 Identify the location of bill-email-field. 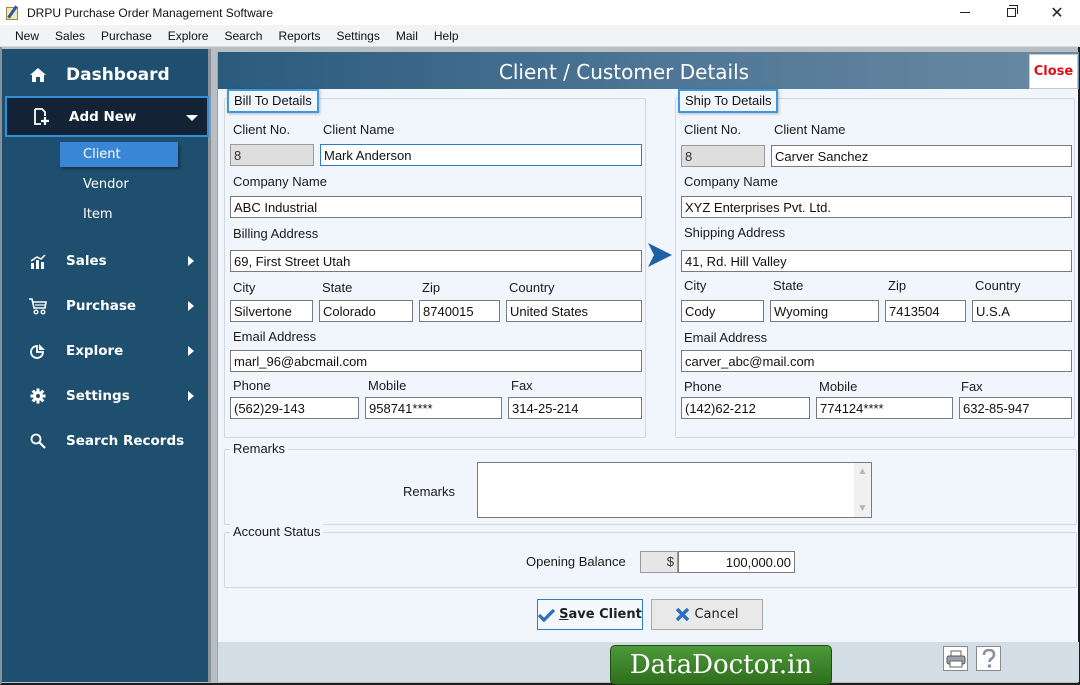
(436, 361).